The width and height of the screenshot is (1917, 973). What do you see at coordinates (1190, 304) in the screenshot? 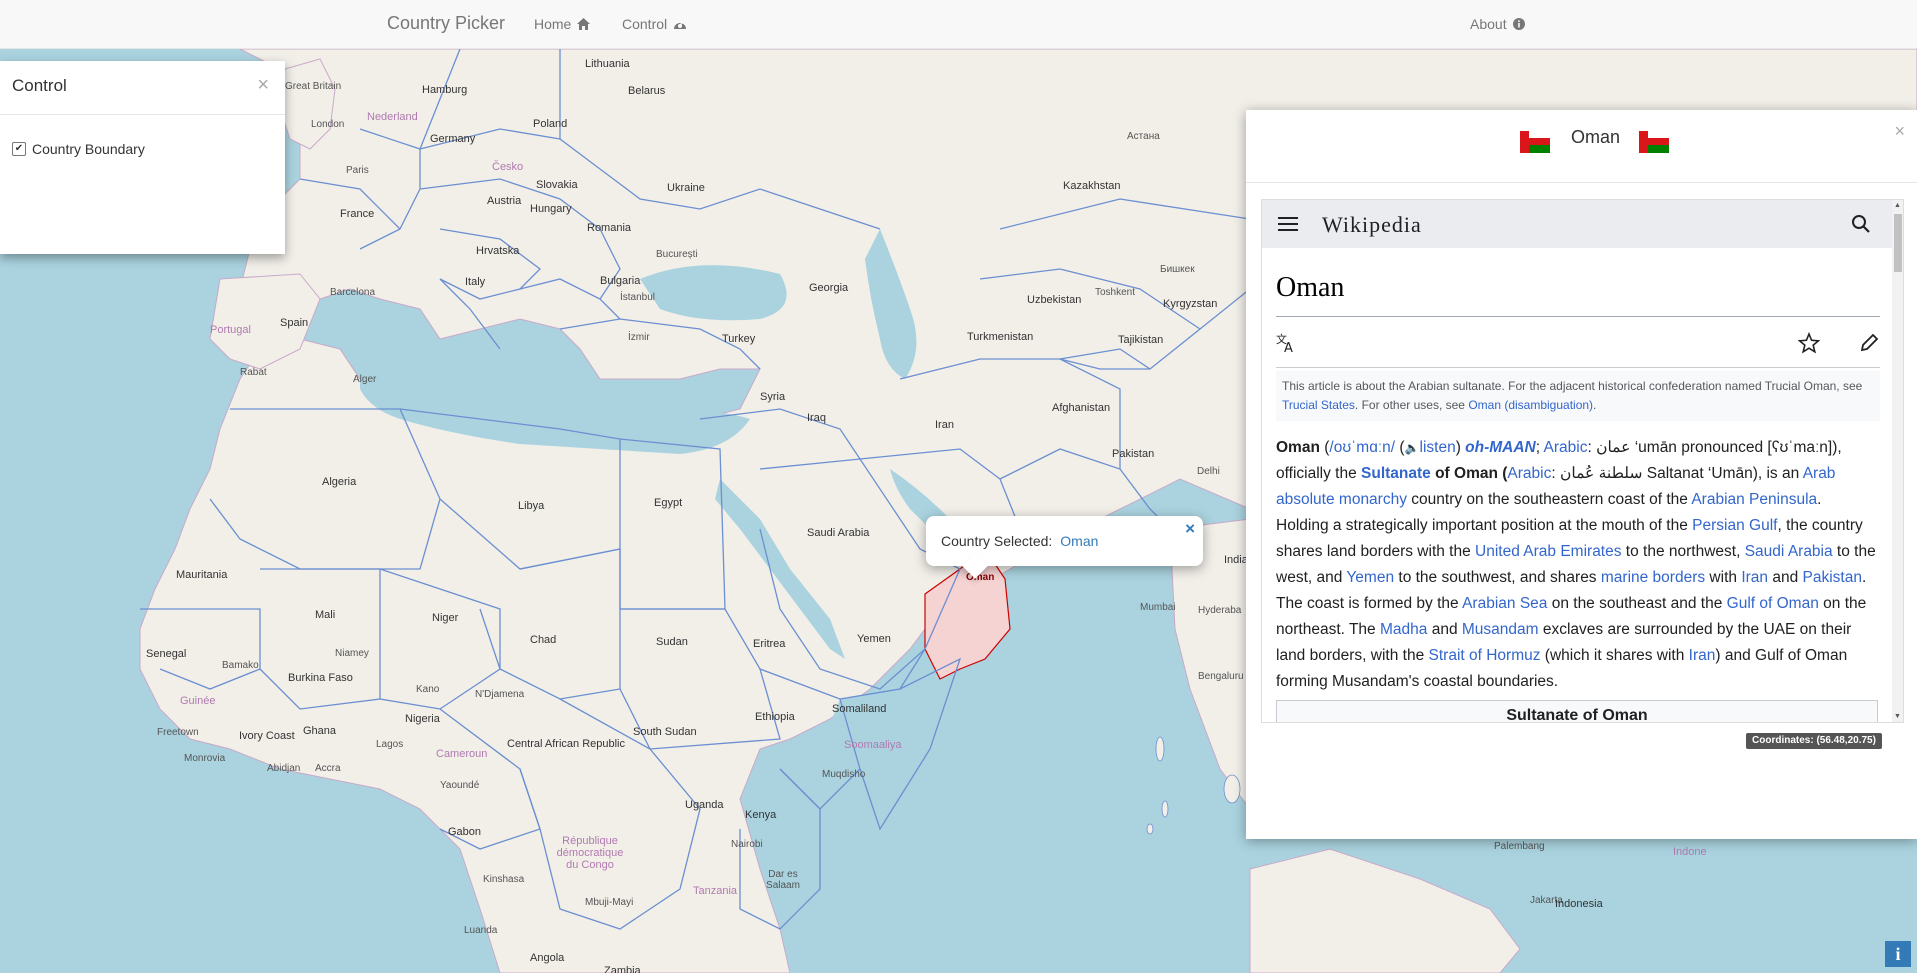
I see `map-label: Kyrgyzstan` at bounding box center [1190, 304].